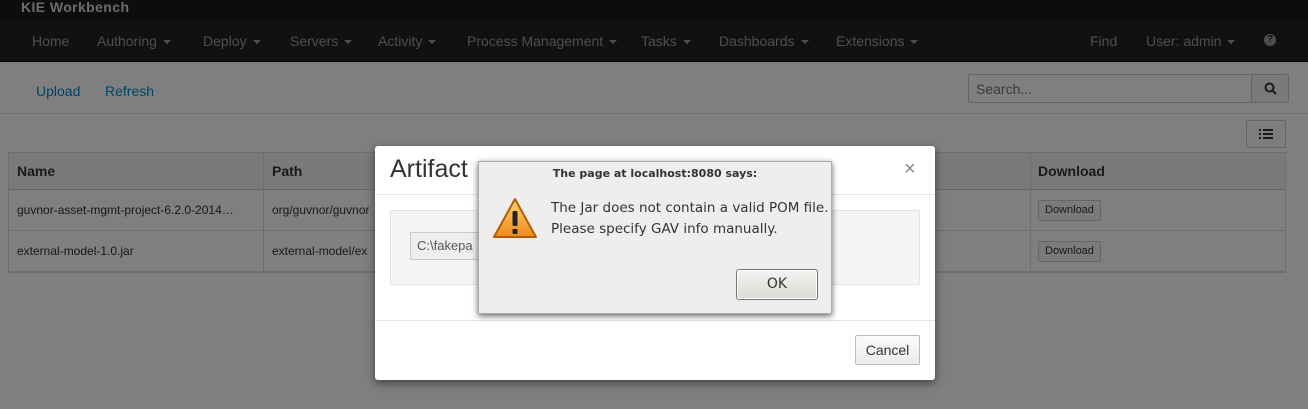 Image resolution: width=1308 pixels, height=409 pixels. I want to click on close-icon: ×, so click(910, 169).